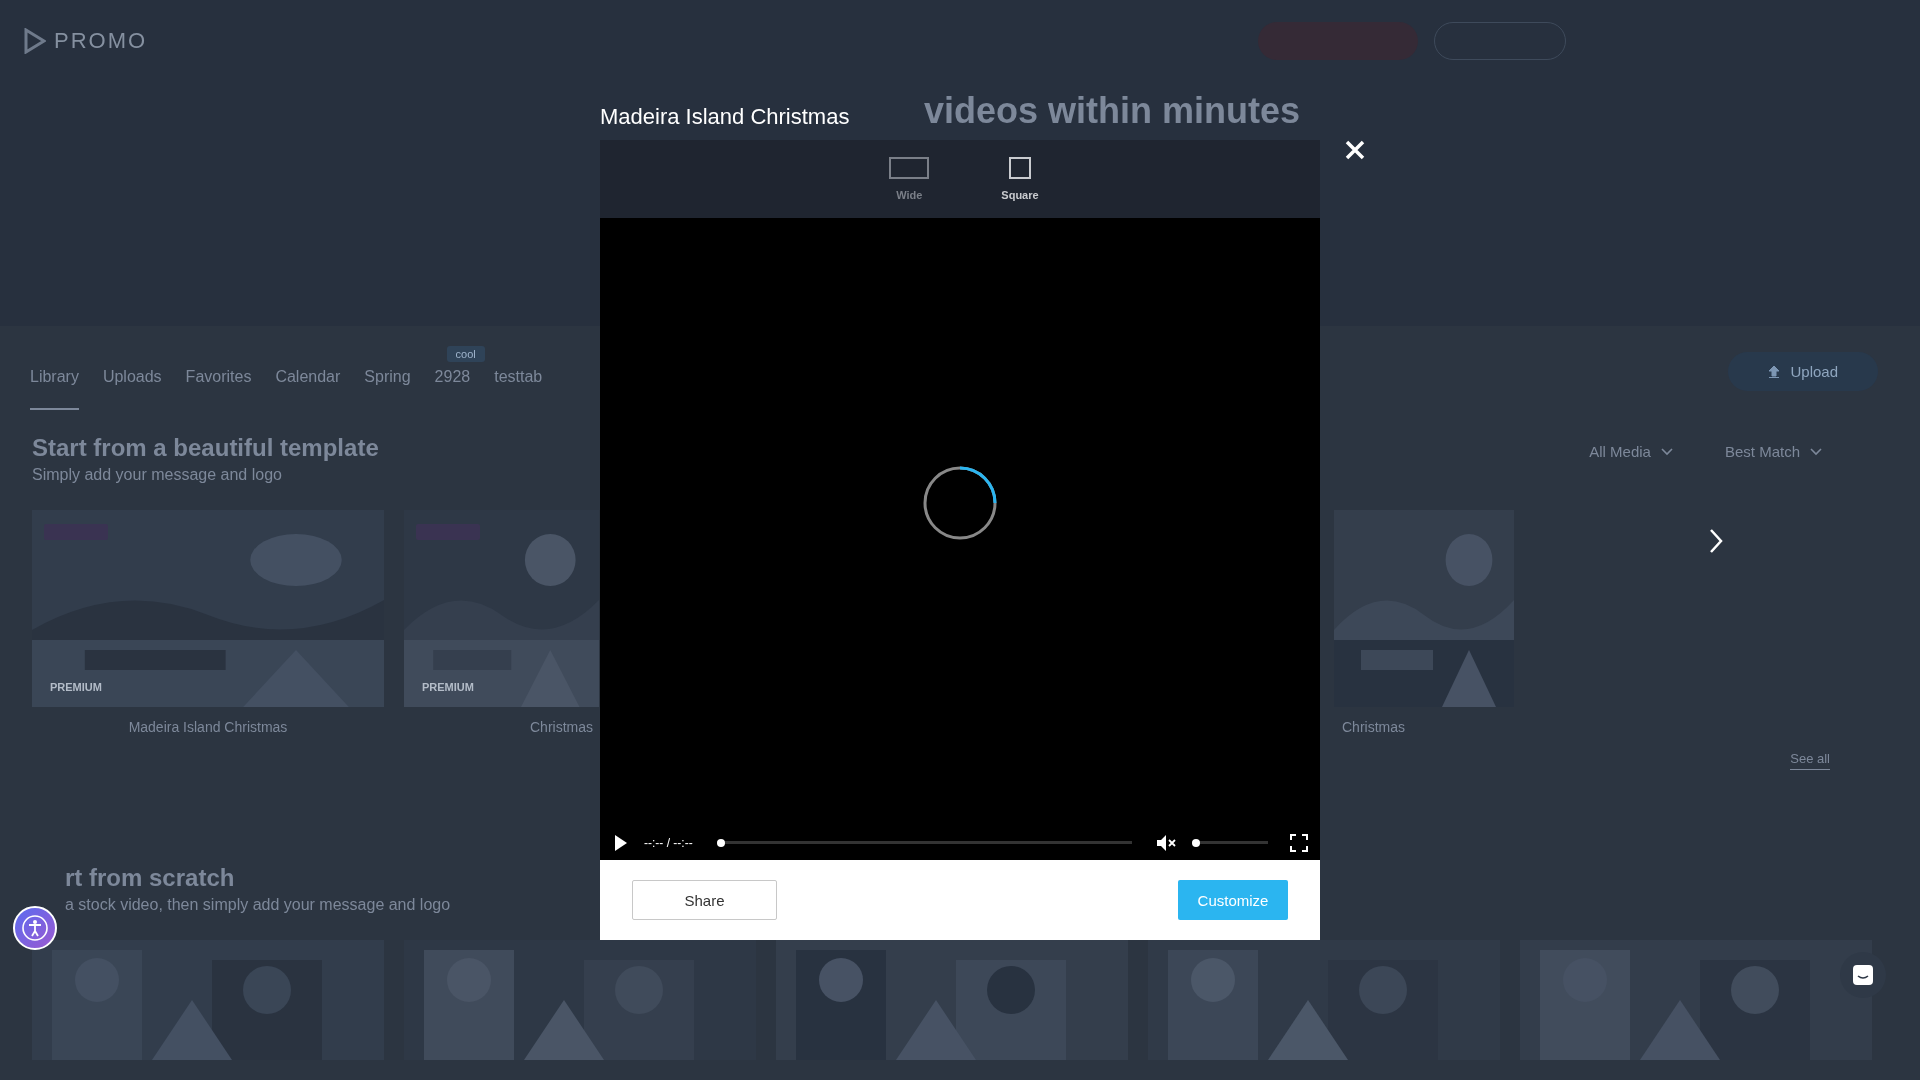 Image resolution: width=1920 pixels, height=1080 pixels. Describe the element at coordinates (258, 905) in the screenshot. I see `section-subtitle: a stock video, then simply add your message and logo` at that location.